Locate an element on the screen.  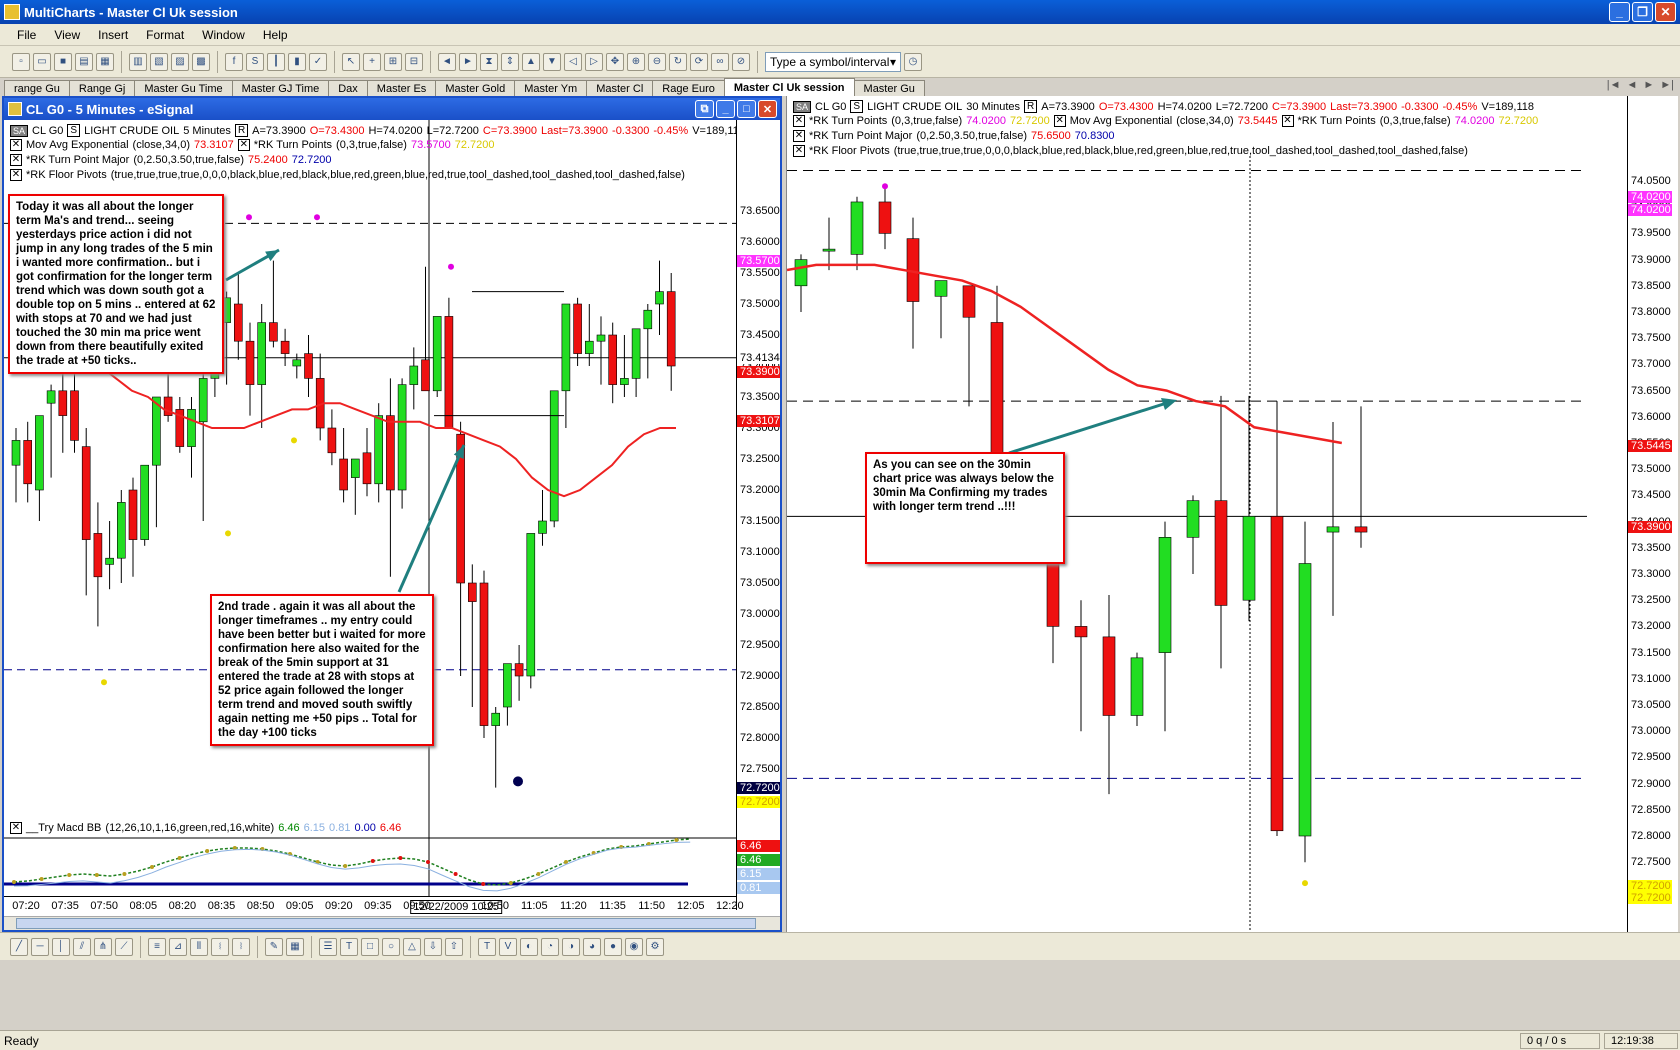
menu-format: Format is located at coordinates (165, 35).